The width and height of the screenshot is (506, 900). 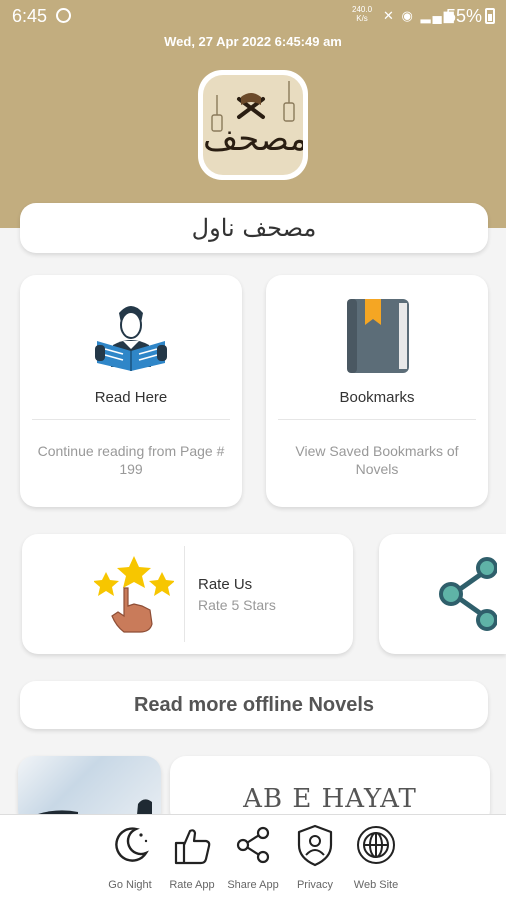 I want to click on reader-icon, so click(x=131, y=338).